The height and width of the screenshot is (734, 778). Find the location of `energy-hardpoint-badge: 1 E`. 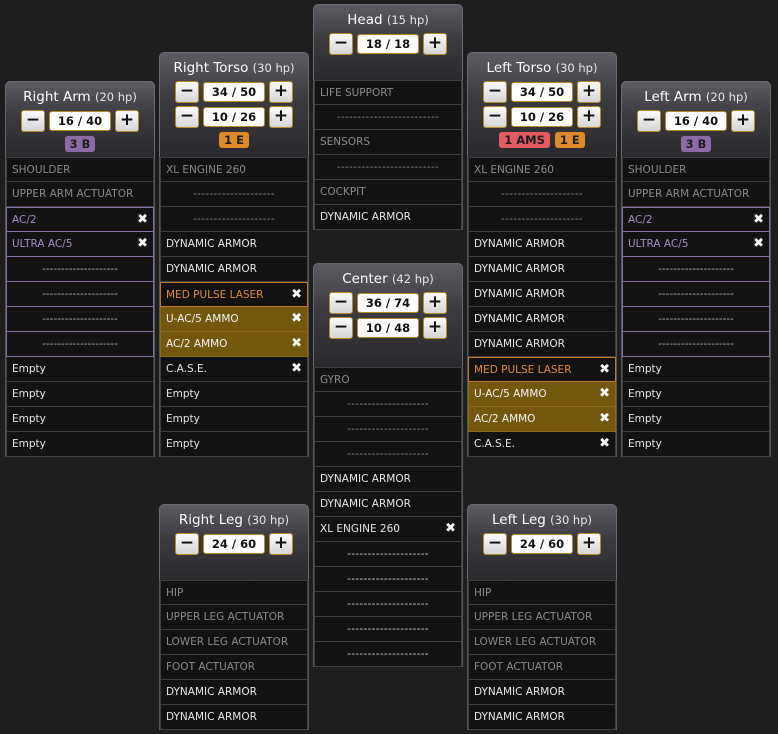

energy-hardpoint-badge: 1 E is located at coordinates (234, 140).